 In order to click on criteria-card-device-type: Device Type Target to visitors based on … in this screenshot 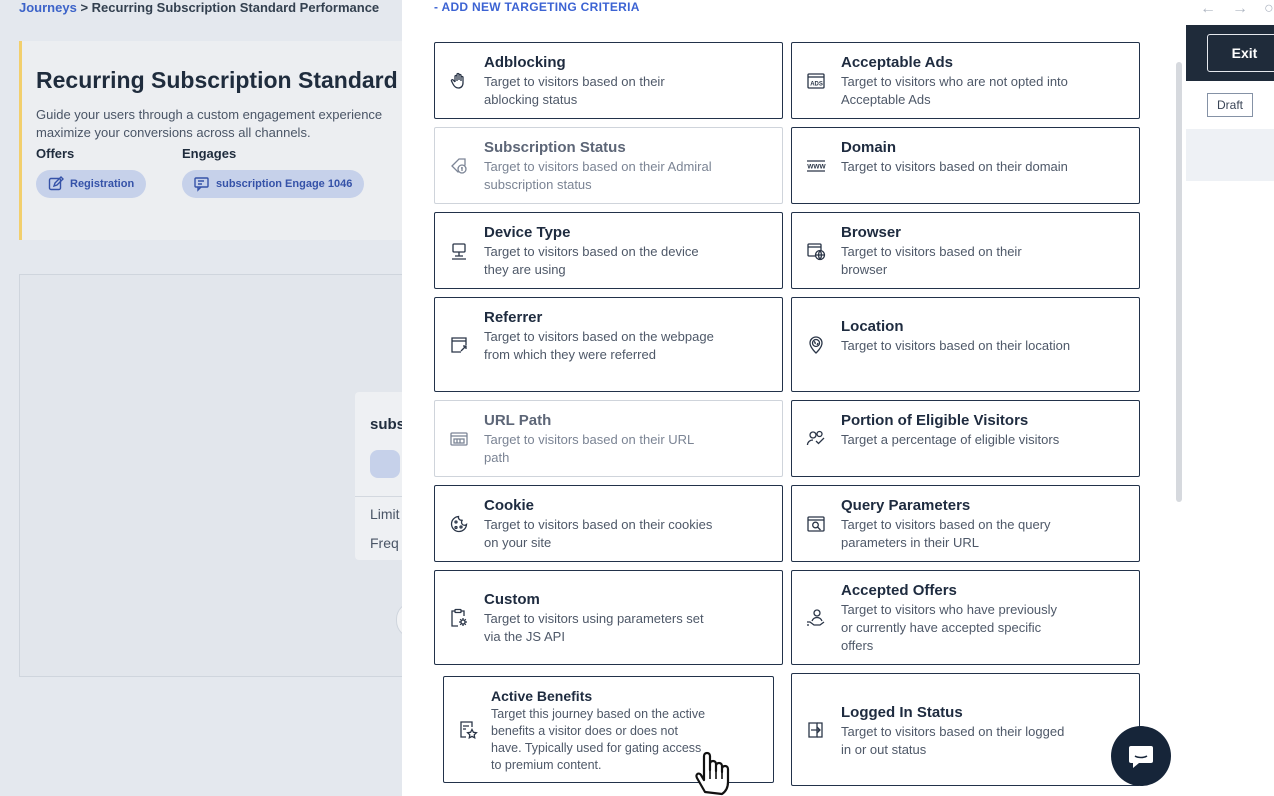, I will do `click(608, 250)`.